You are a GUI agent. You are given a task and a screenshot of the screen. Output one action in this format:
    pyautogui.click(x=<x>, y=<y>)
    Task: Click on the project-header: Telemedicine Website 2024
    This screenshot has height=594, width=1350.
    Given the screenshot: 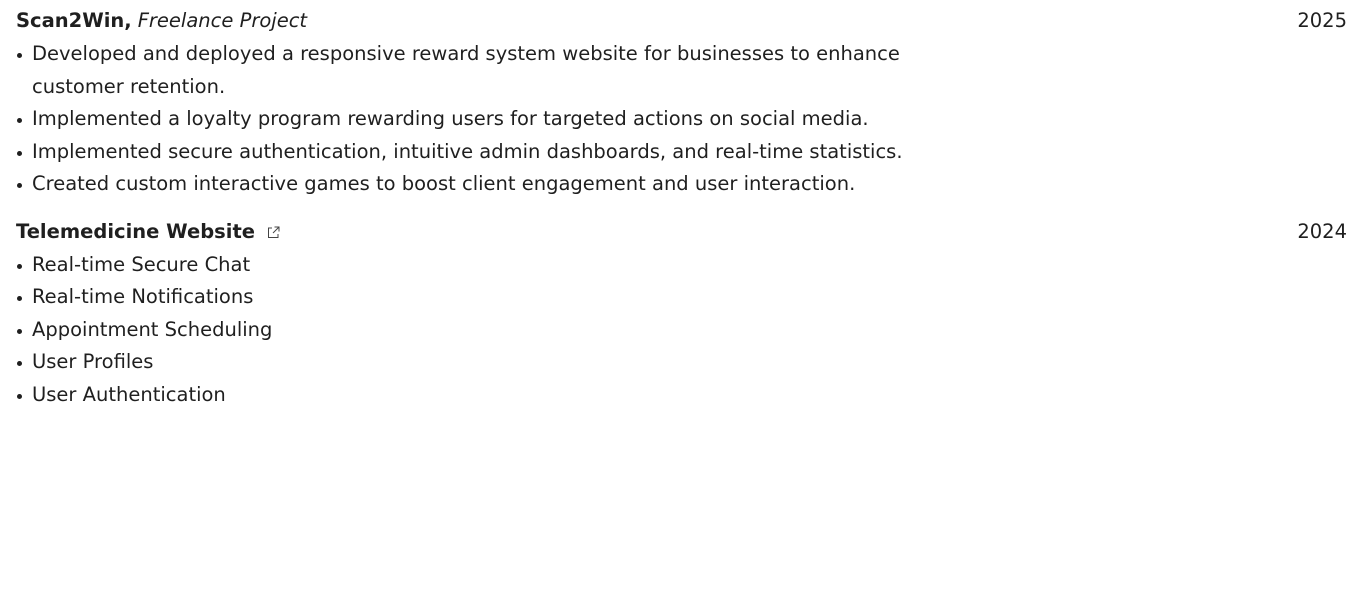 What is the action you would take?
    pyautogui.click(x=681, y=232)
    